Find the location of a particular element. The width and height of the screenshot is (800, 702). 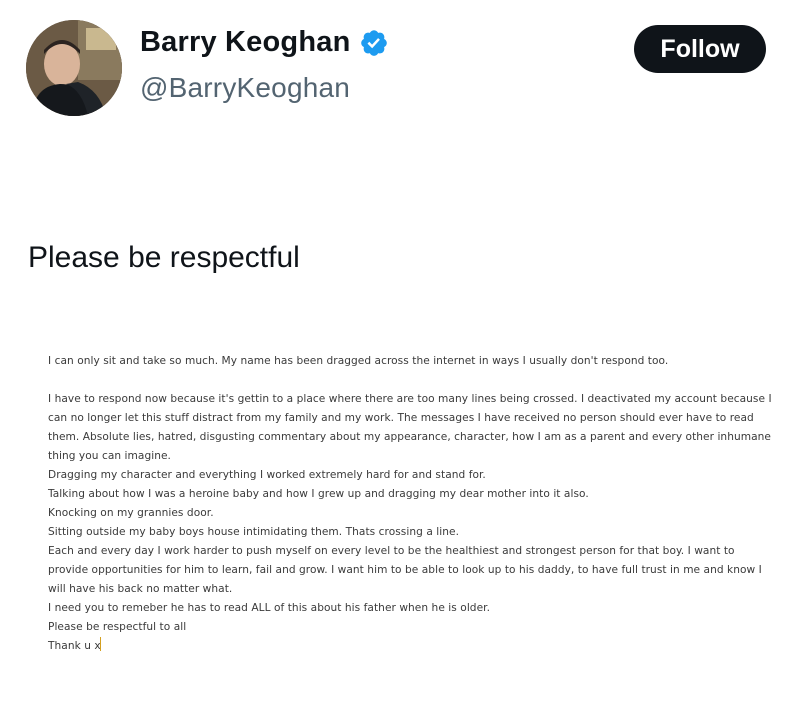

avatar is located at coordinates (74, 68).